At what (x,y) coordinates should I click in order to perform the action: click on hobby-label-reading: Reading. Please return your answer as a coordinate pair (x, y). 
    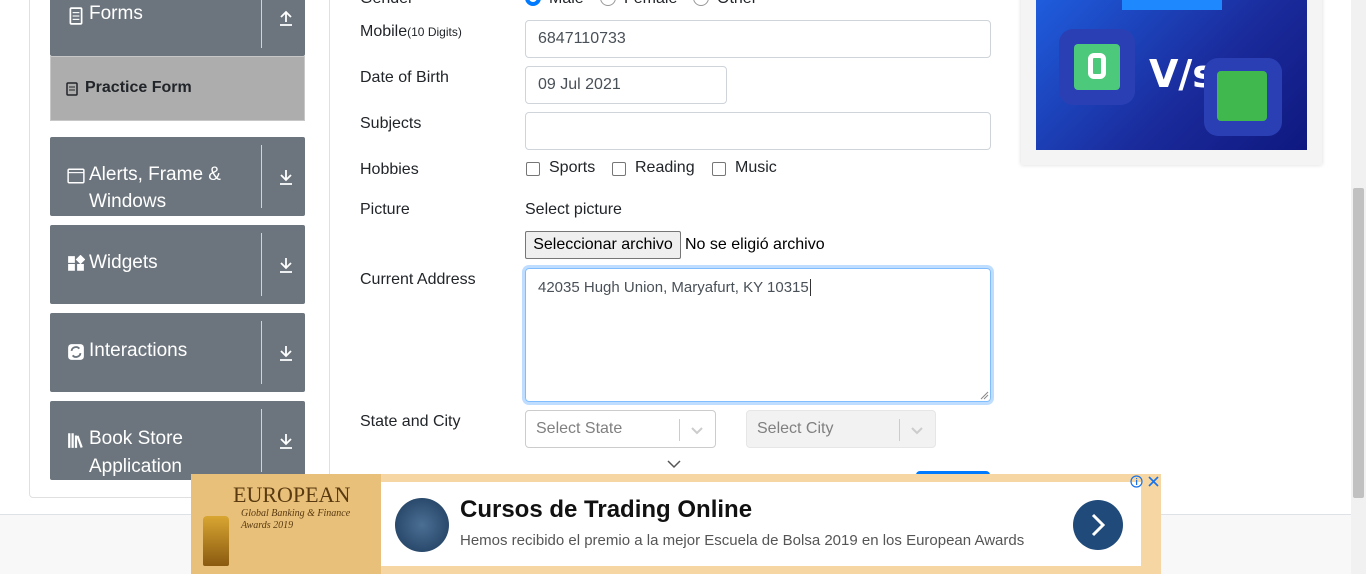
    Looking at the image, I should click on (665, 168).